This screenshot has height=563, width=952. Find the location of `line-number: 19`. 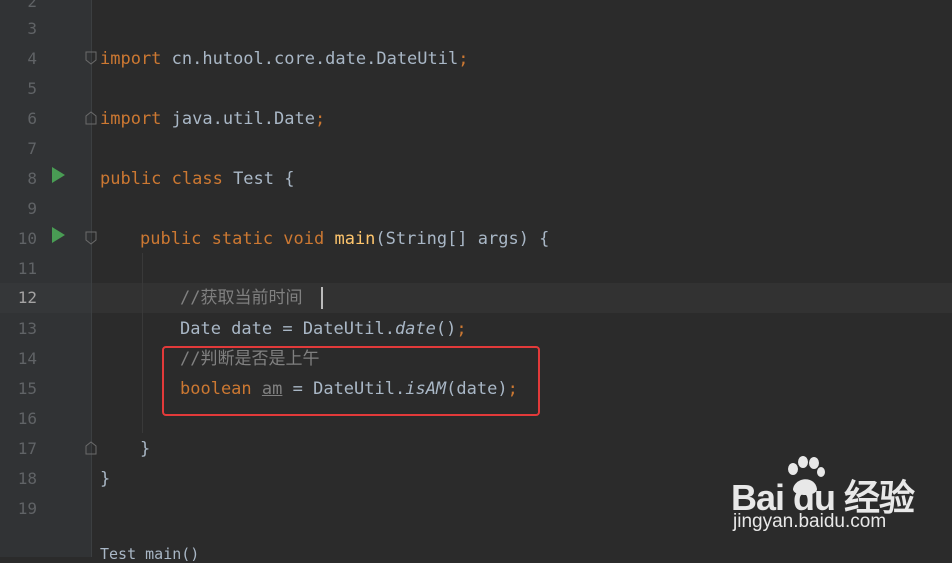

line-number: 19 is located at coordinates (27, 508).